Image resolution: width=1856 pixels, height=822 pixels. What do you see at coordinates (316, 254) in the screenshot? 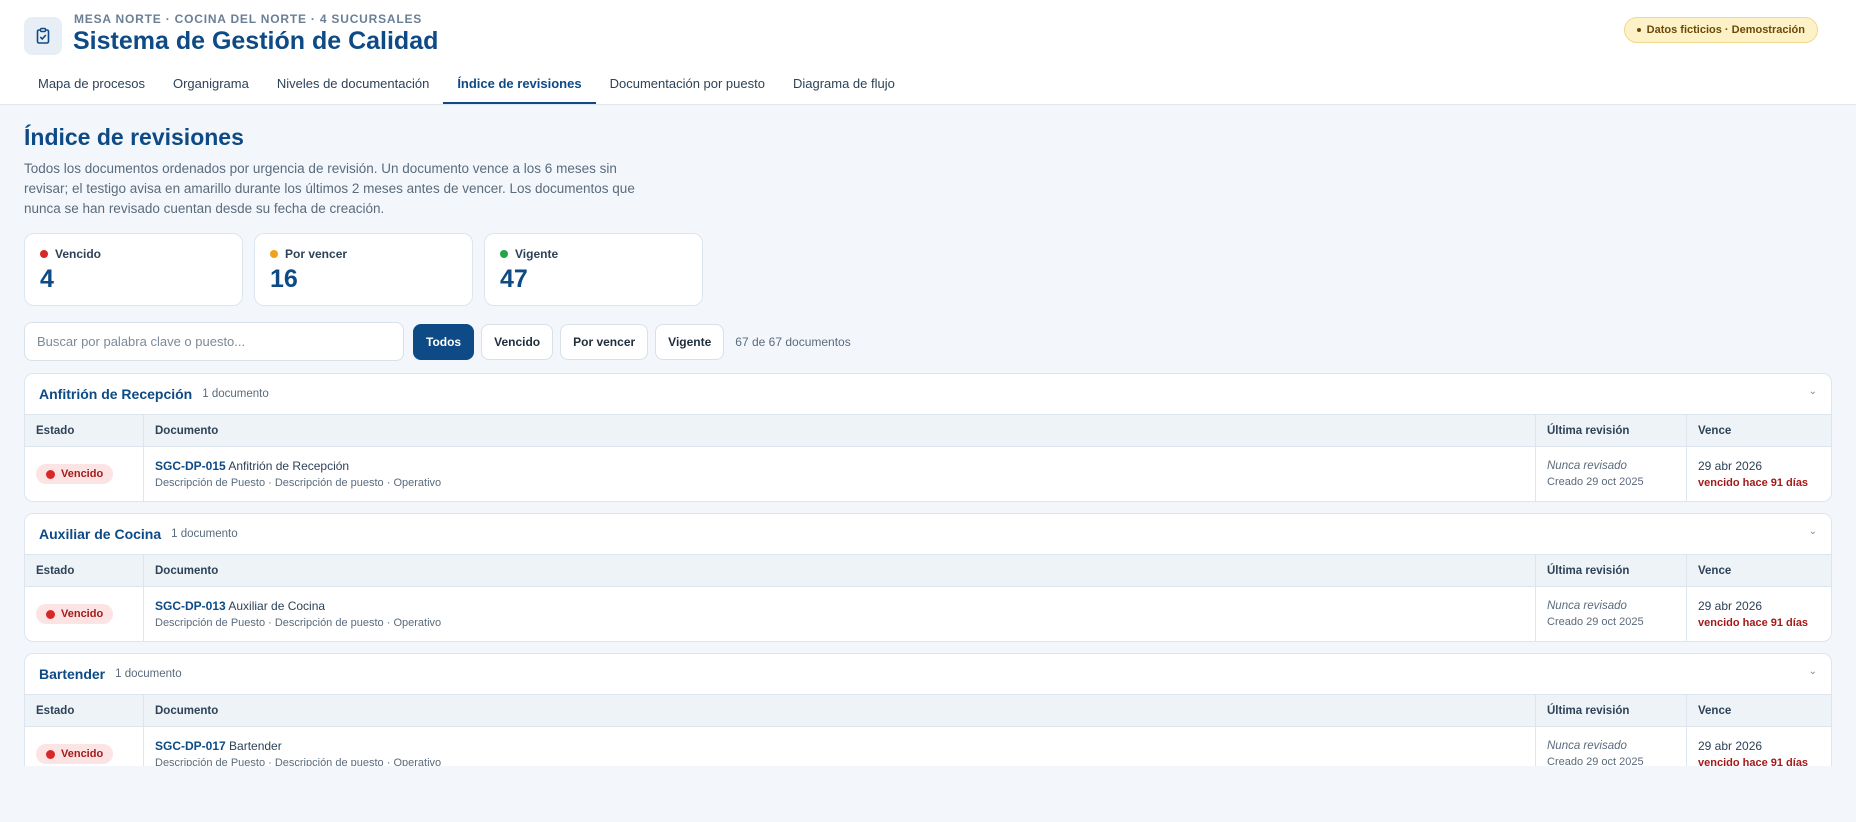
I see `stat-label: Por vencer` at bounding box center [316, 254].